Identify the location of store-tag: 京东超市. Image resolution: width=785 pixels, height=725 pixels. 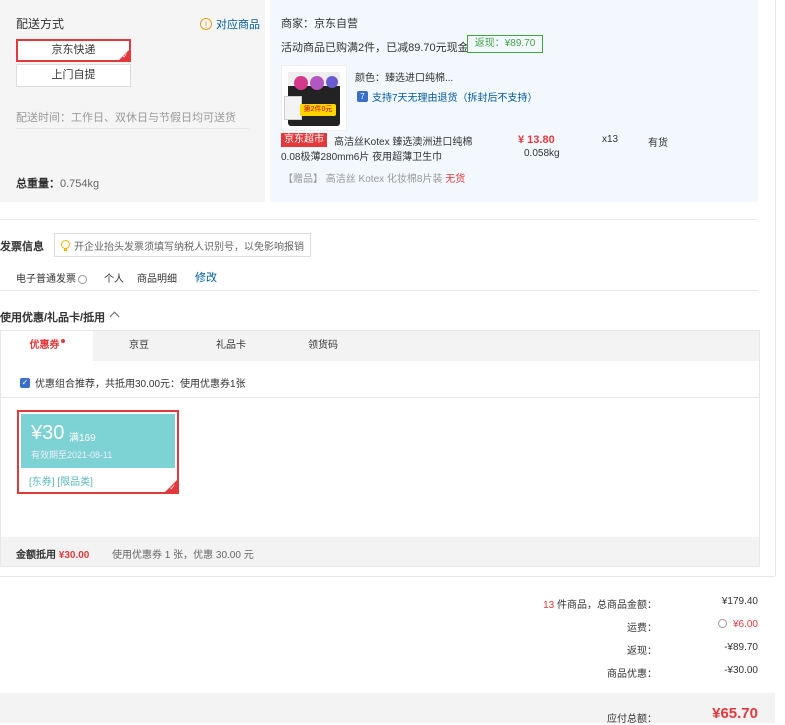
(304, 140).